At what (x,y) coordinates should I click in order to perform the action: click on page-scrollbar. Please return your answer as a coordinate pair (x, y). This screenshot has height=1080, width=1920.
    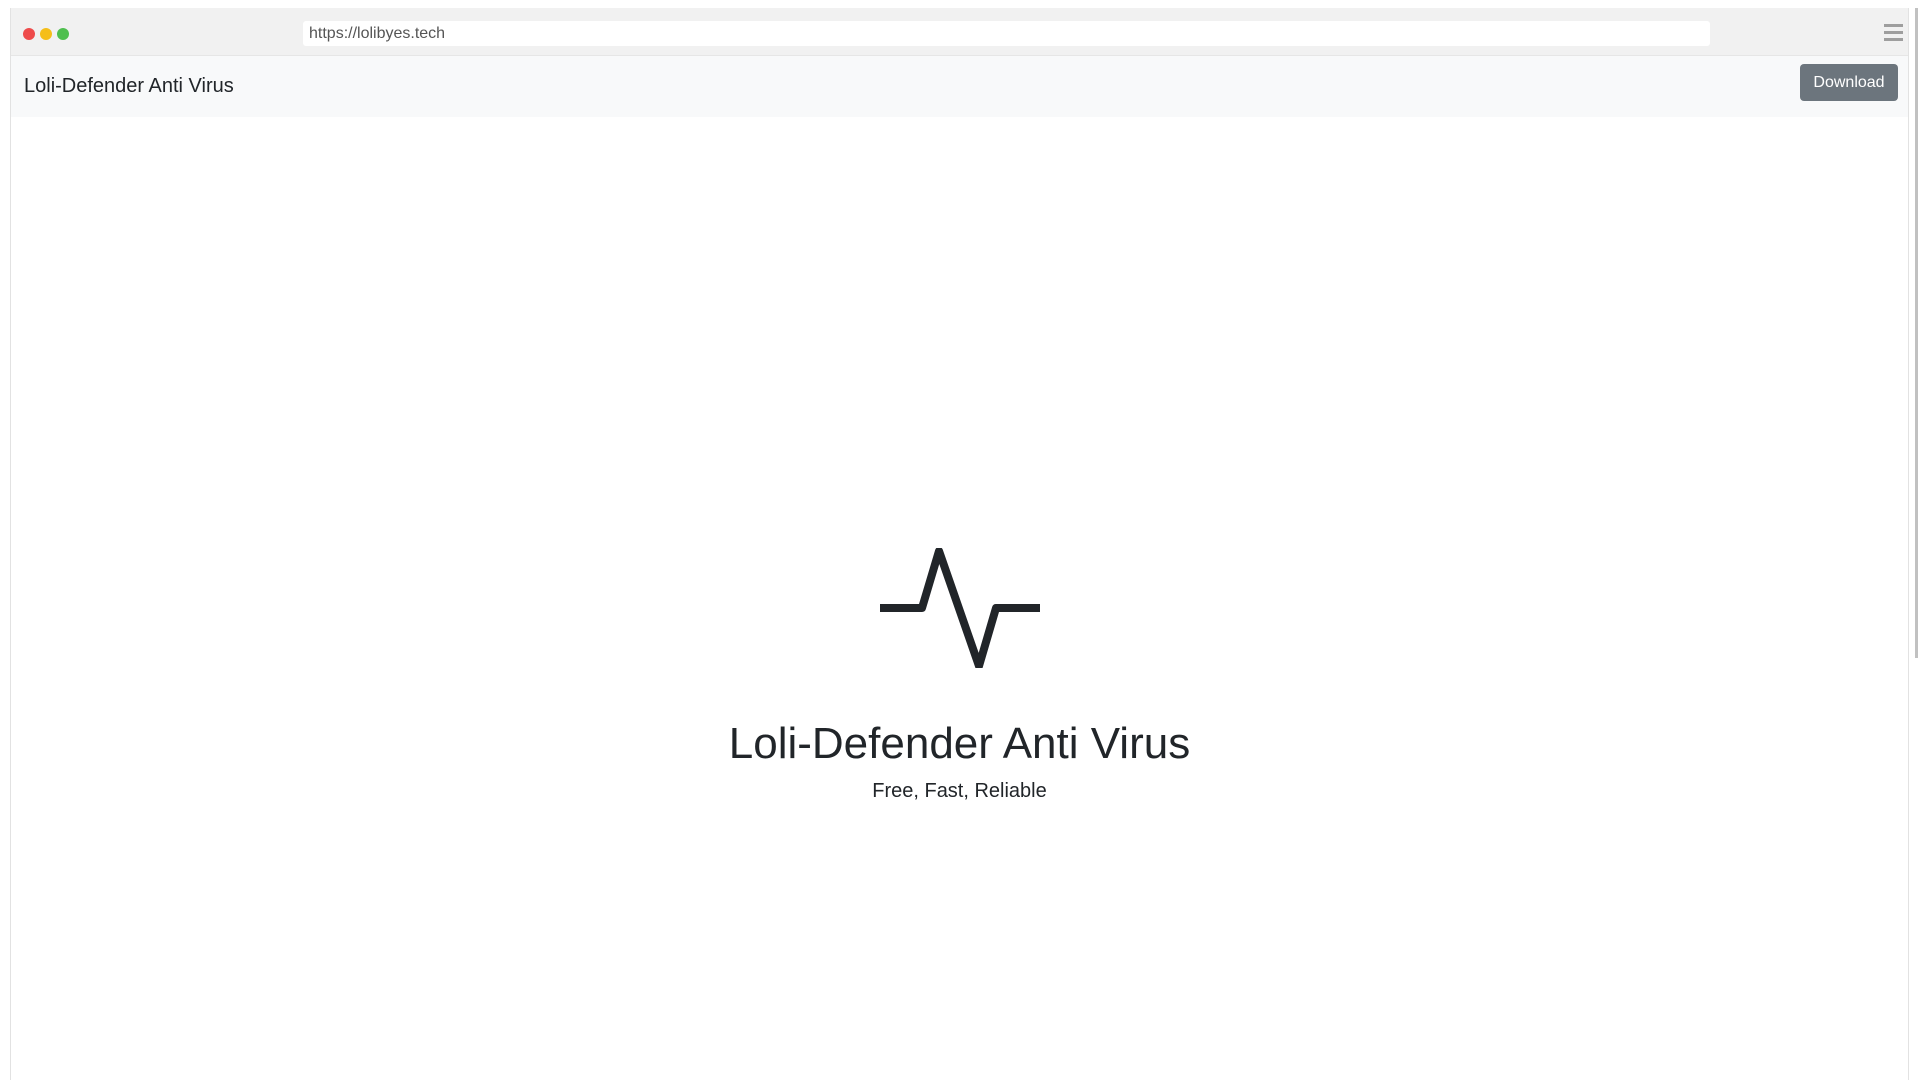
    Looking at the image, I should click on (1916, 333).